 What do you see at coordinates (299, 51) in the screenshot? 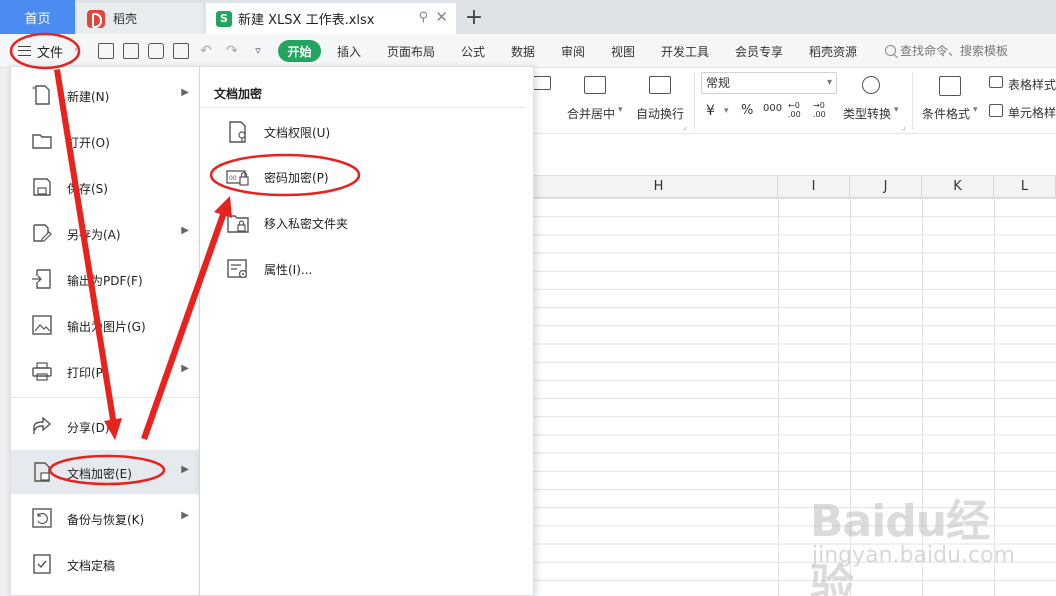
I see `tab-start: 开始` at bounding box center [299, 51].